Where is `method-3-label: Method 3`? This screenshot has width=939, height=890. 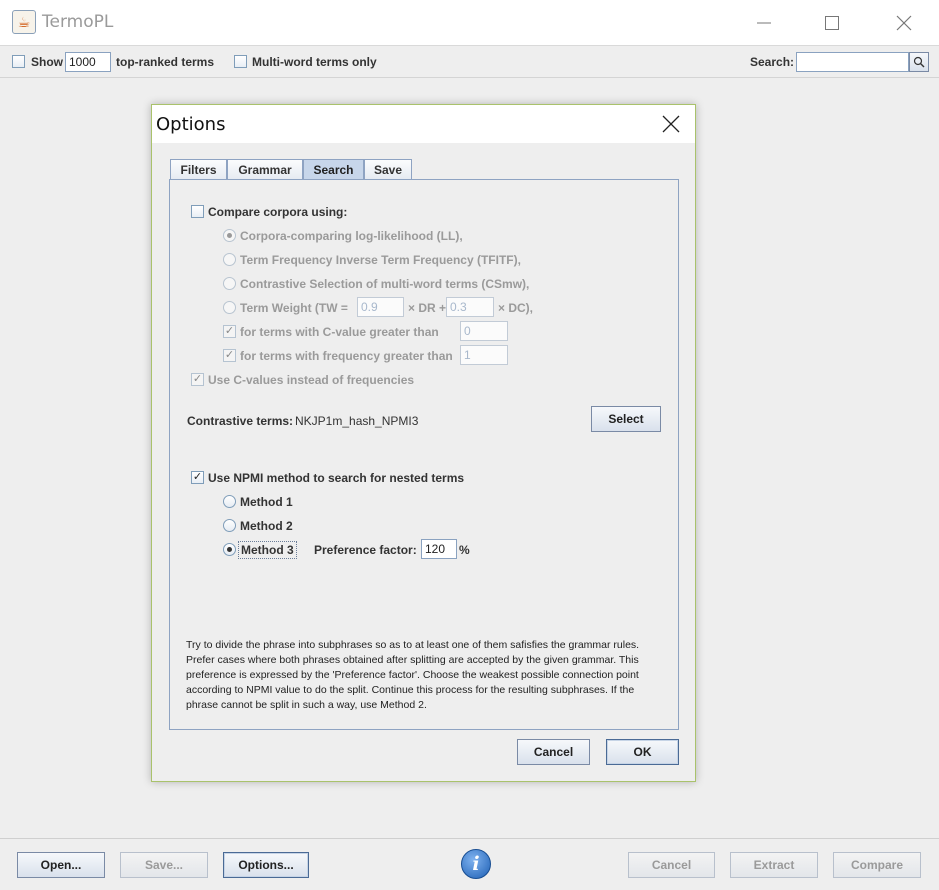 method-3-label: Method 3 is located at coordinates (267, 550).